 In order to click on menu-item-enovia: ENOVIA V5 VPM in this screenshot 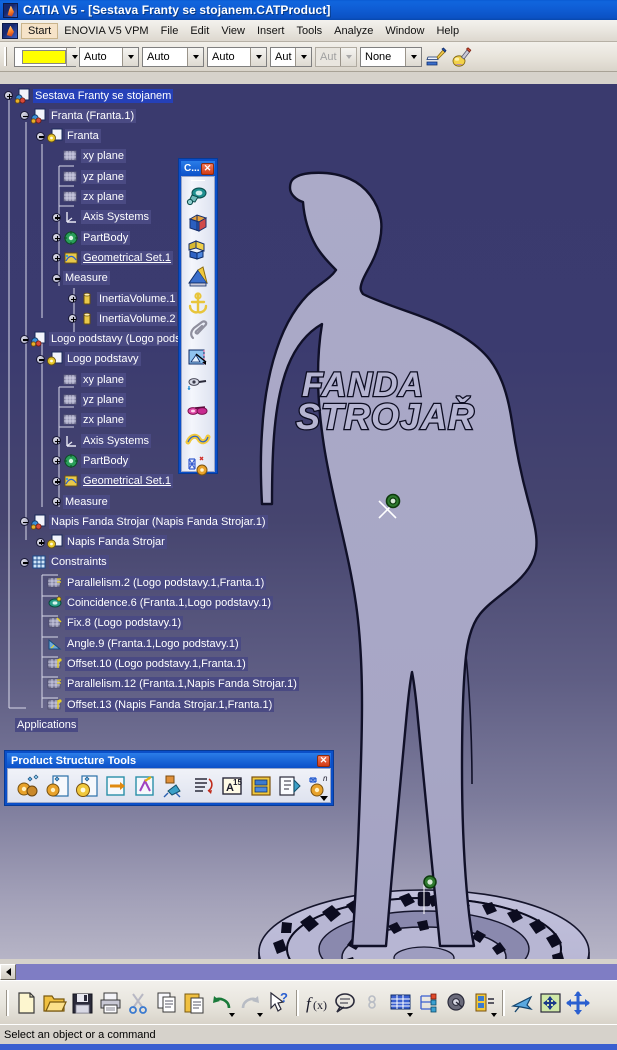, I will do `click(106, 31)`.